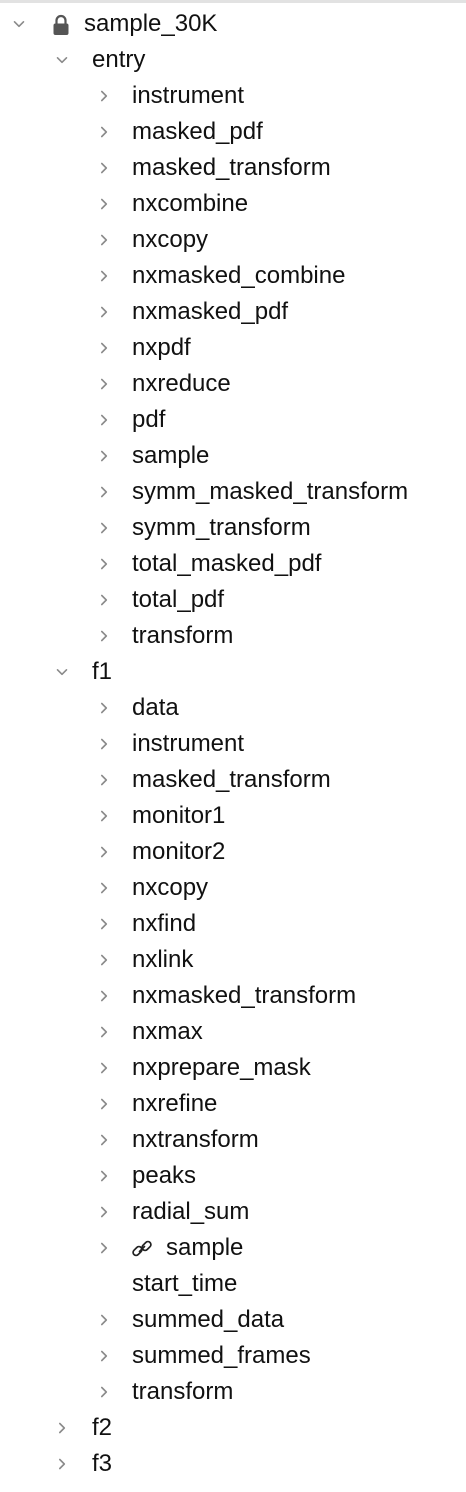 The image size is (466, 1492). Describe the element at coordinates (161, 347) in the screenshot. I see `tree-child-label: nxpdf` at that location.